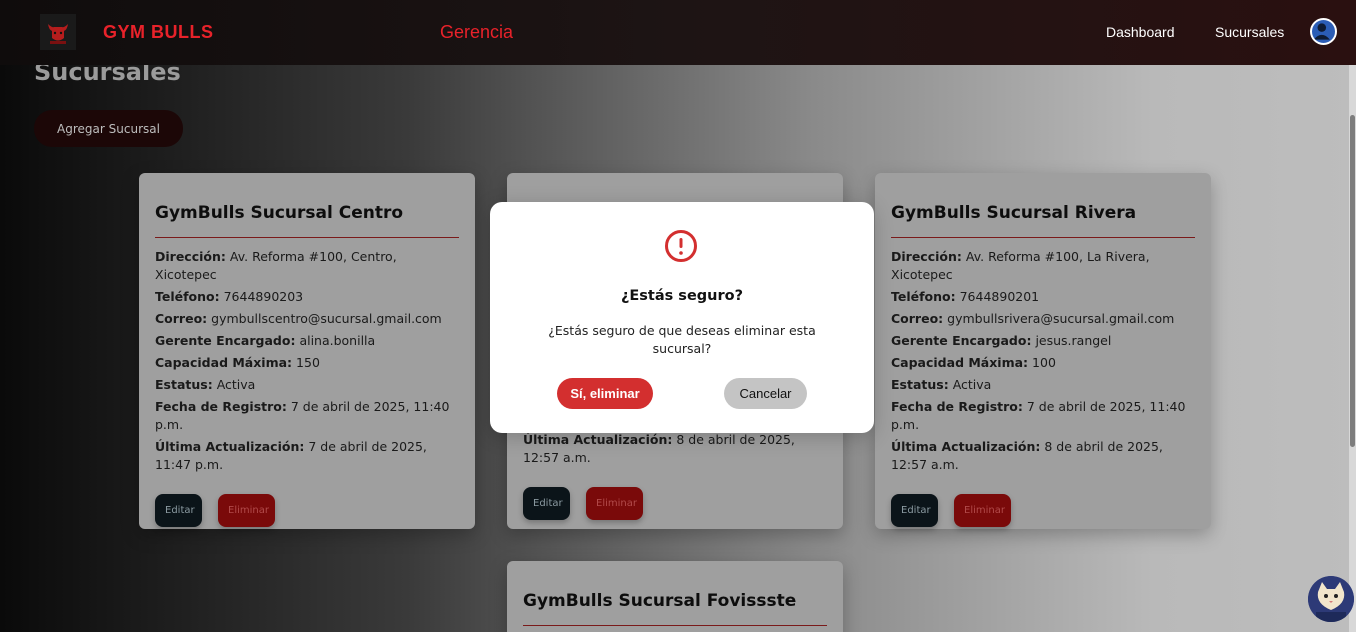 The width and height of the screenshot is (1356, 632). Describe the element at coordinates (1323, 31) in the screenshot. I see `user-icon` at that location.